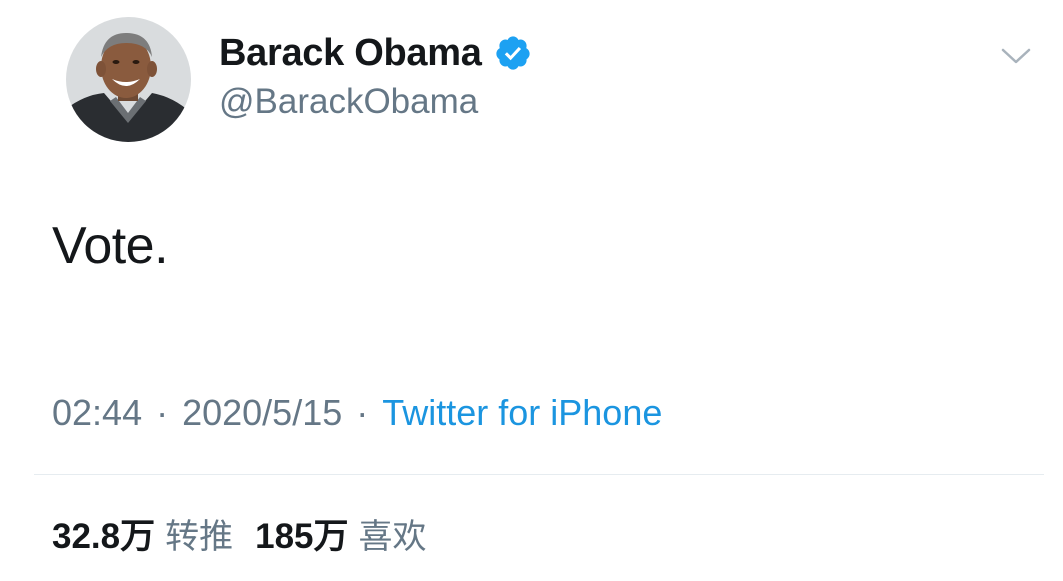  I want to click on retweets-stat: 32.8万 转推, so click(142, 533).